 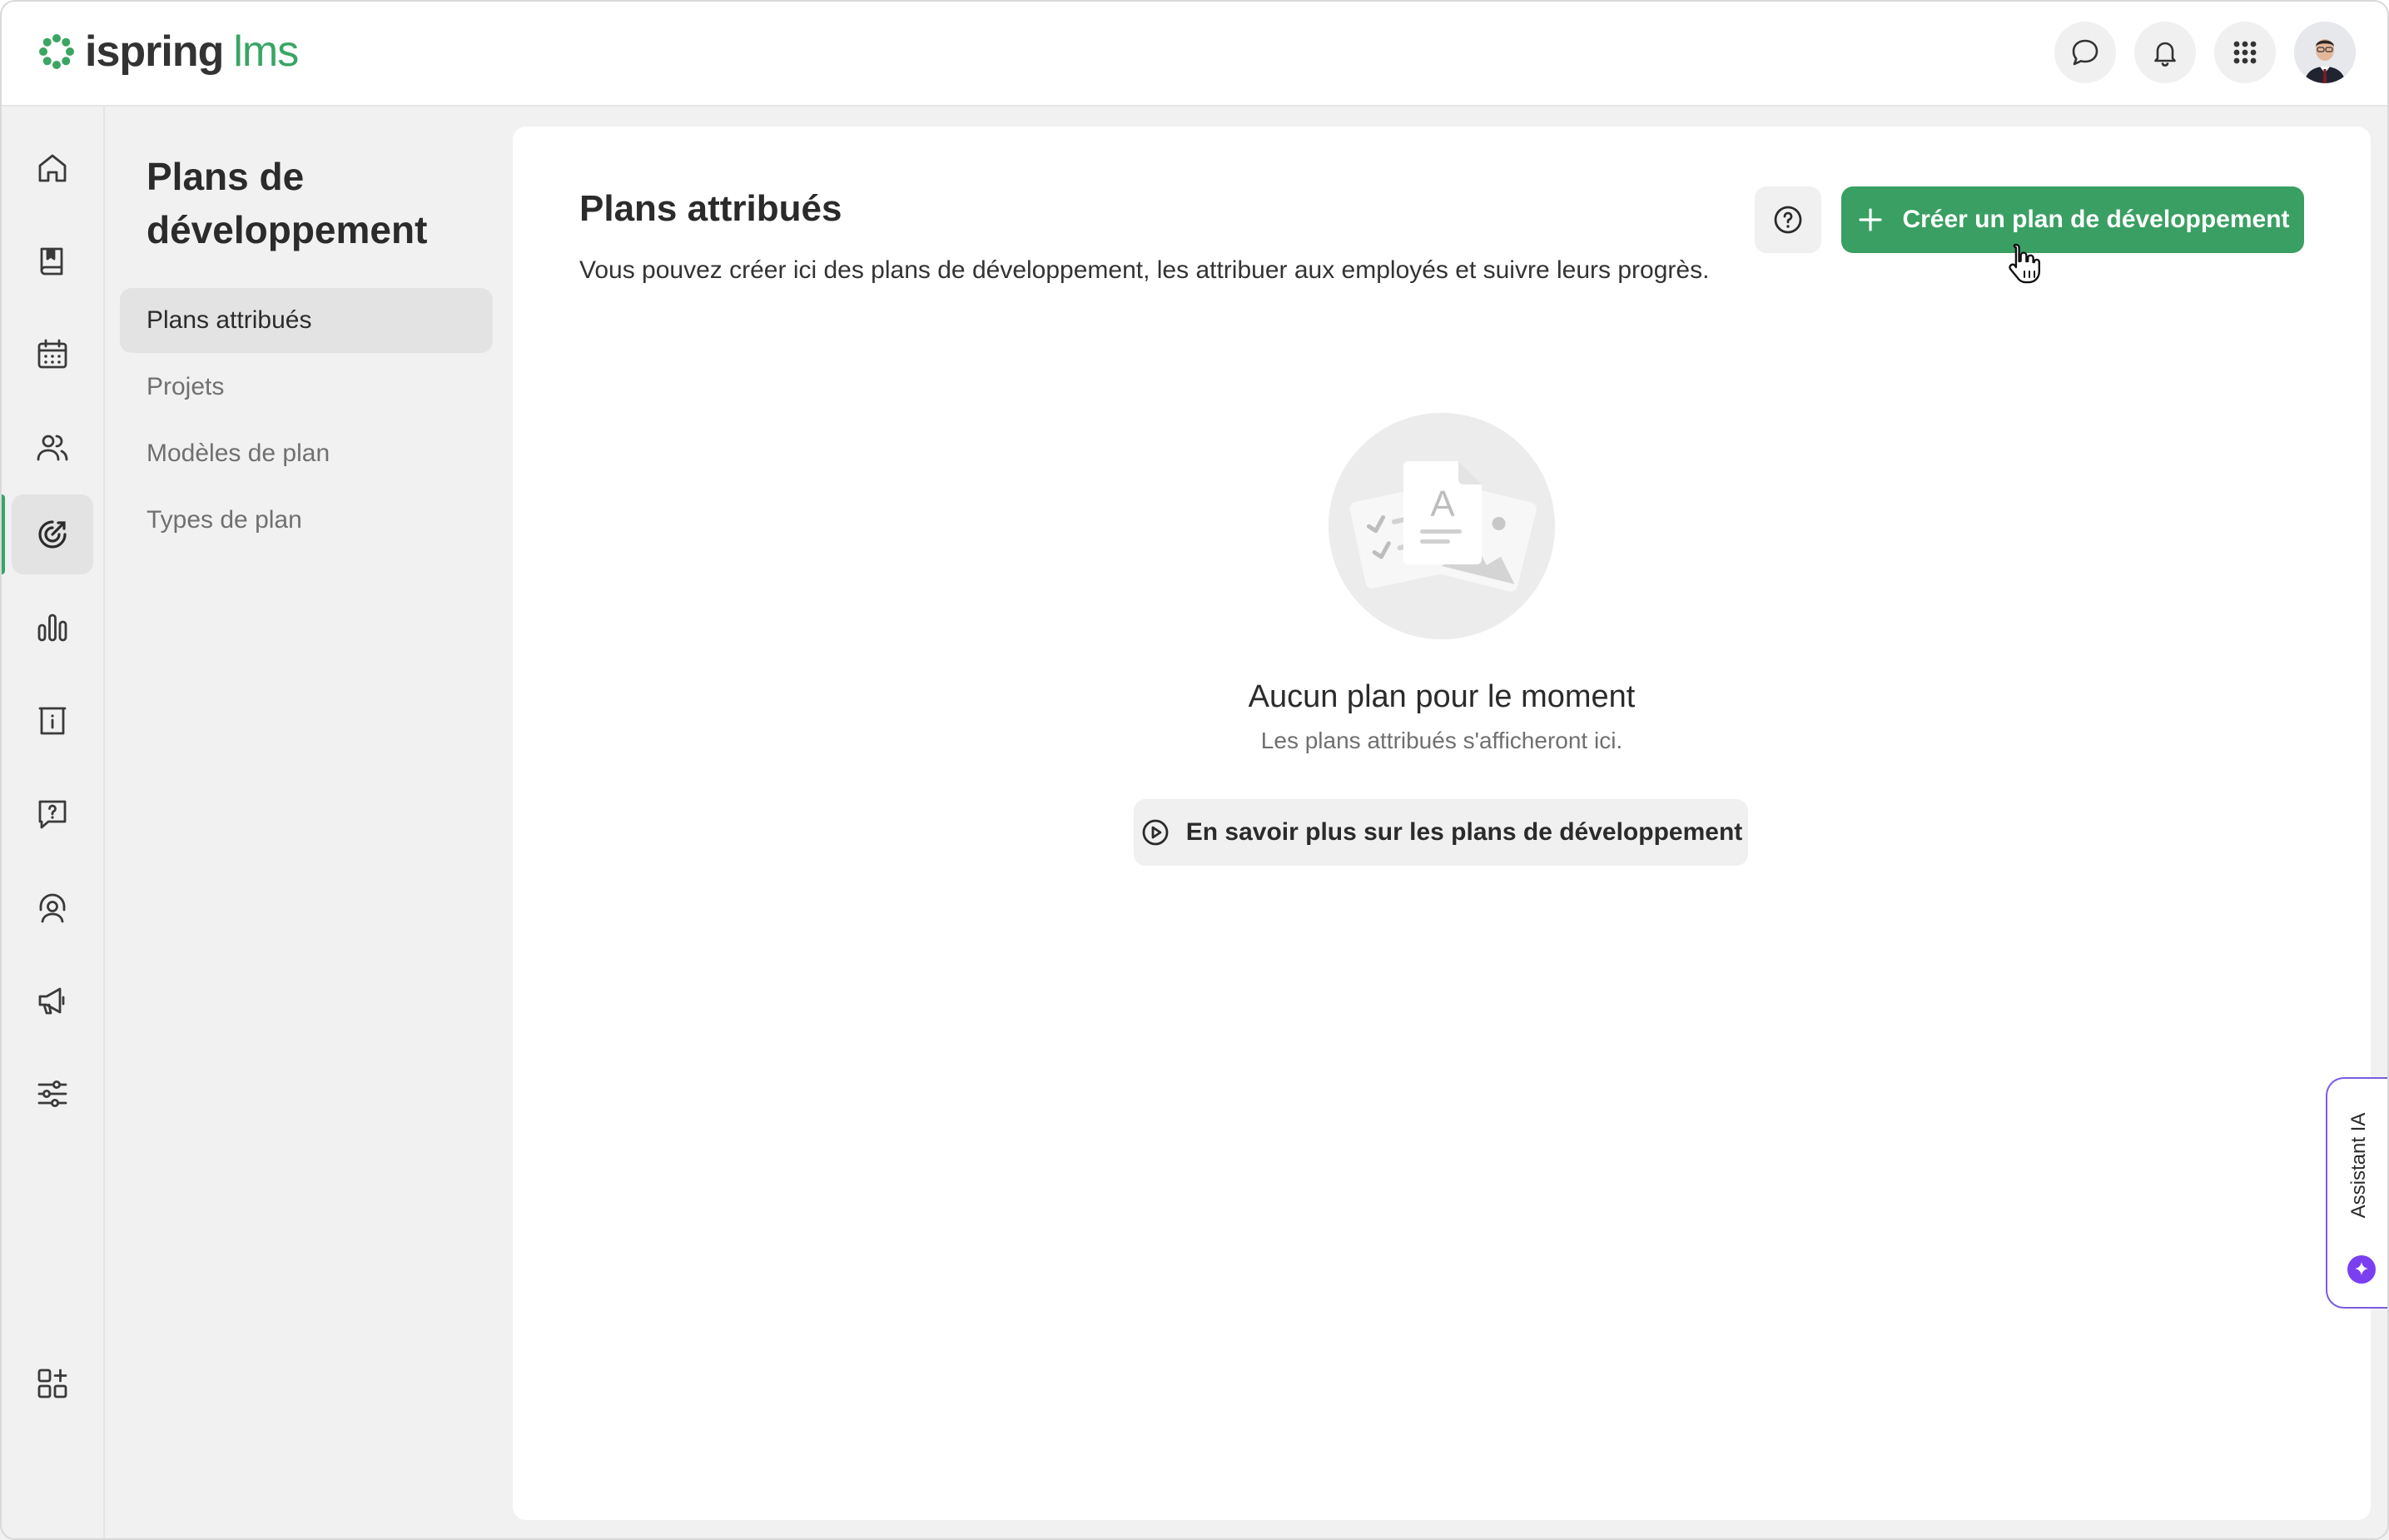 I want to click on hand-cursor-icon, so click(x=2024, y=264).